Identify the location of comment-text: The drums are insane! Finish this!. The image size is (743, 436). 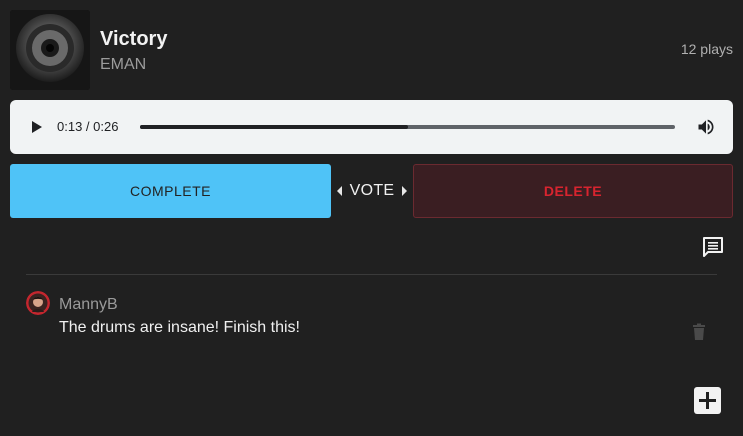
(179, 327).